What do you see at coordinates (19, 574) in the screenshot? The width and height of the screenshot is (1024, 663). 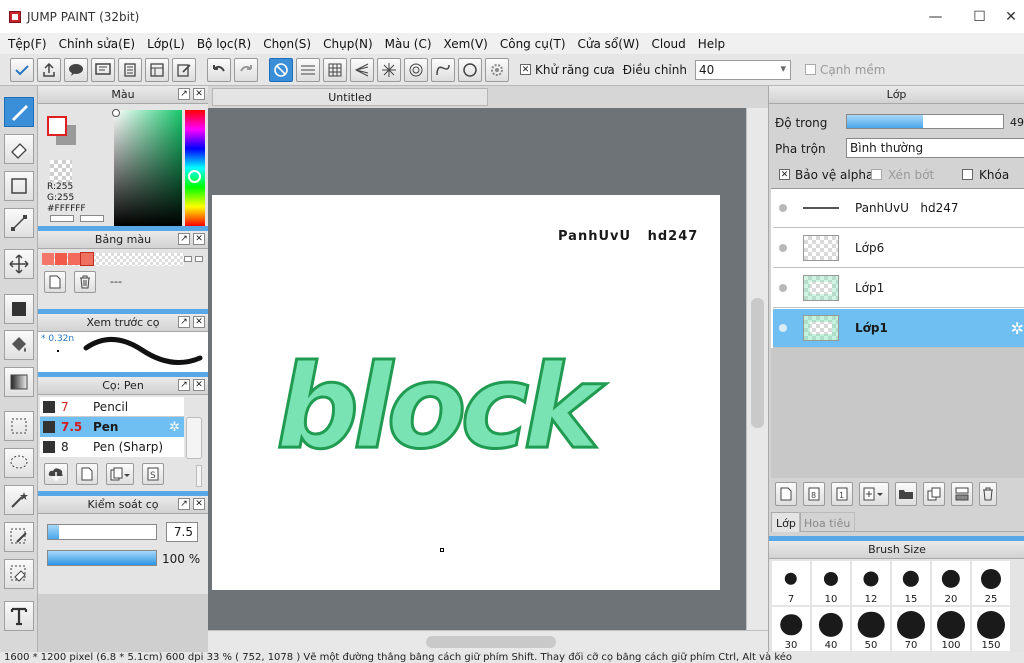 I see `select-eraser-tool-icon` at bounding box center [19, 574].